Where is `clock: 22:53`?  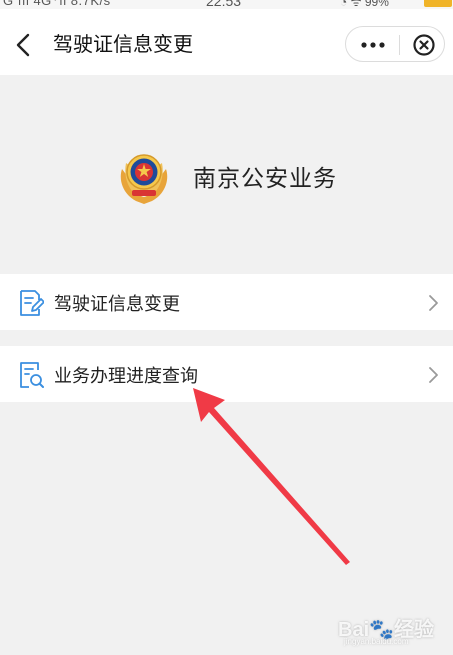
clock: 22:53 is located at coordinates (224, 4).